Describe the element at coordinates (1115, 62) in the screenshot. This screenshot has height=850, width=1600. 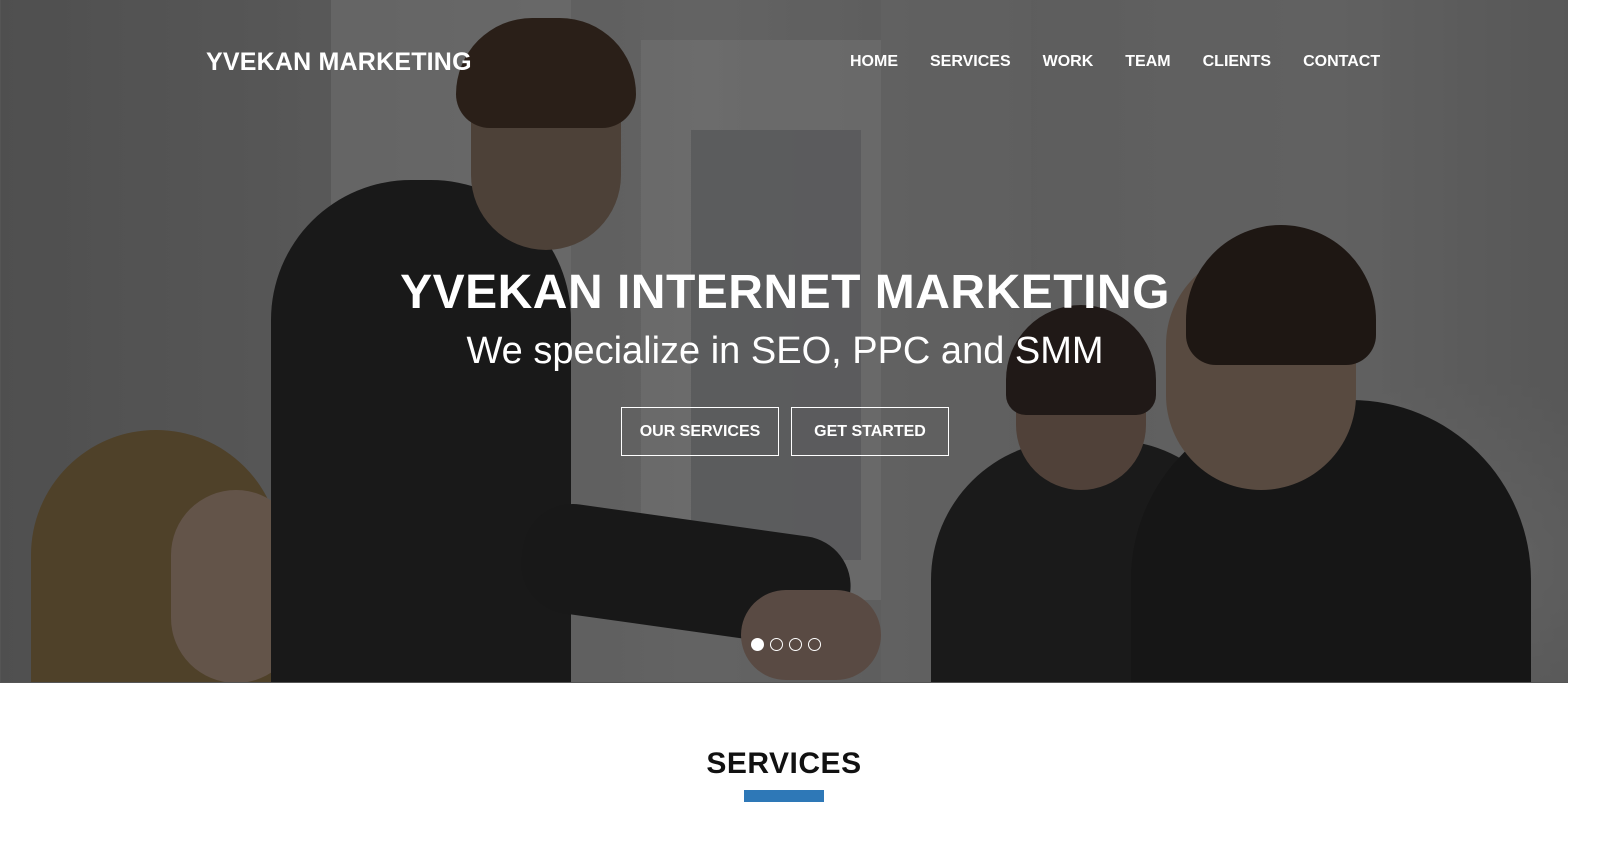
I see `main-nav: HOME SERVICES WORK TEAM CLIENTS CONTACT` at that location.